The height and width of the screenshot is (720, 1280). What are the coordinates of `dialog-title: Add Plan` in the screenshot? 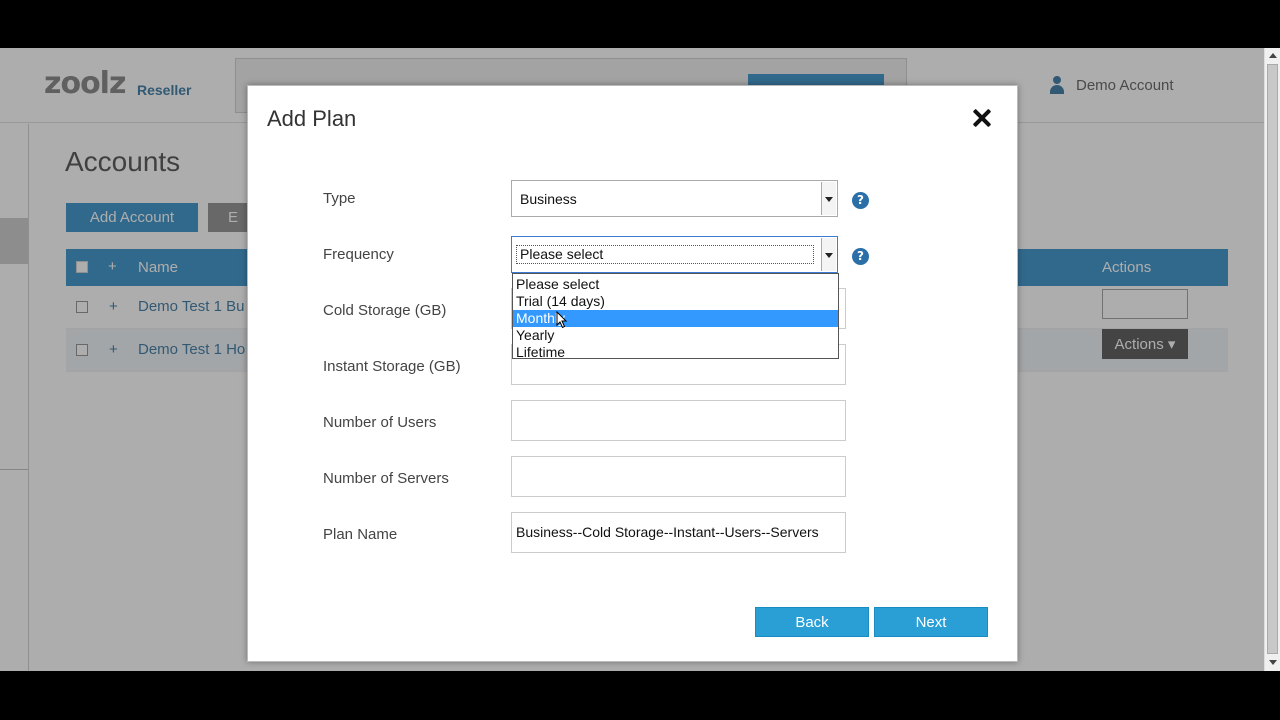 It's located at (312, 118).